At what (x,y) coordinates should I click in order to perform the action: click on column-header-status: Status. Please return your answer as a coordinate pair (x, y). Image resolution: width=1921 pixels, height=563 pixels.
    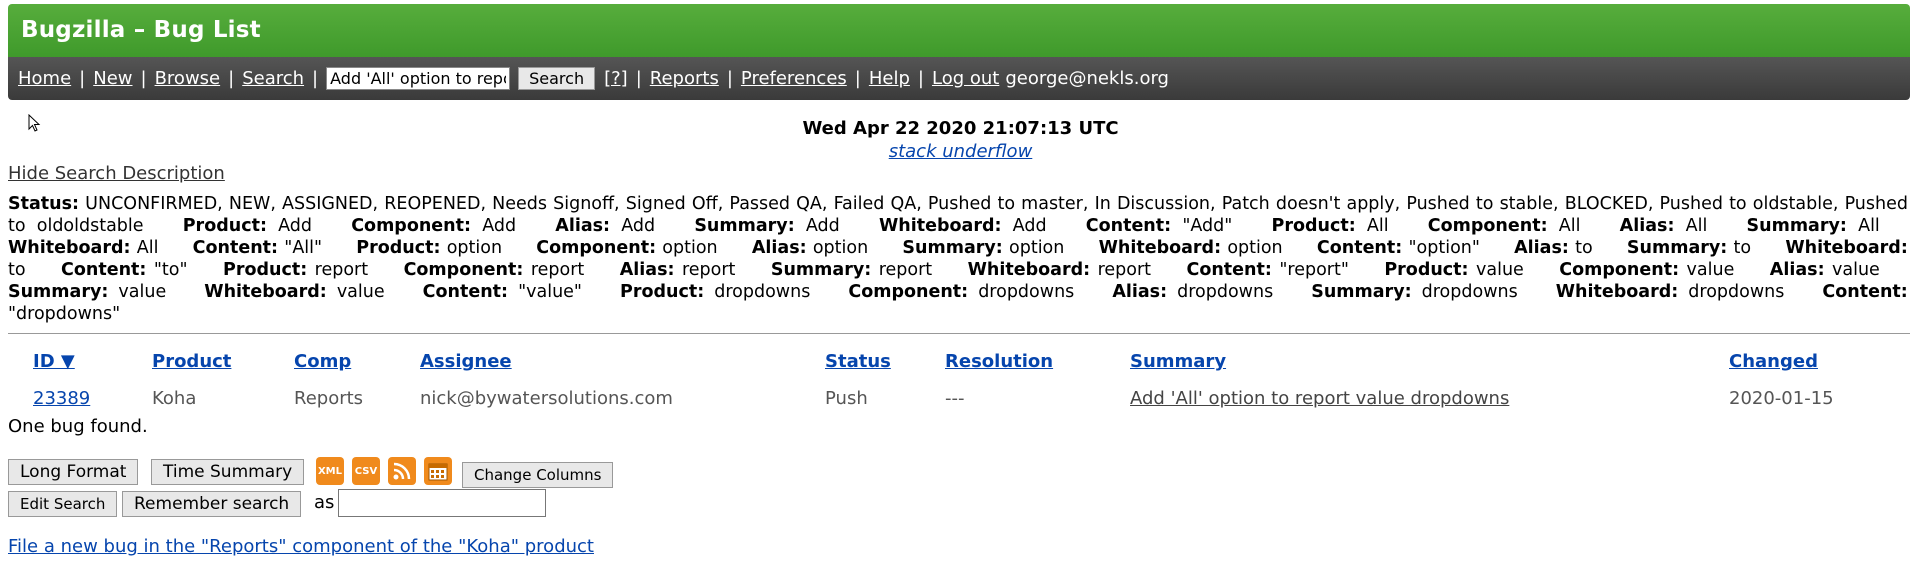
    Looking at the image, I should click on (858, 361).